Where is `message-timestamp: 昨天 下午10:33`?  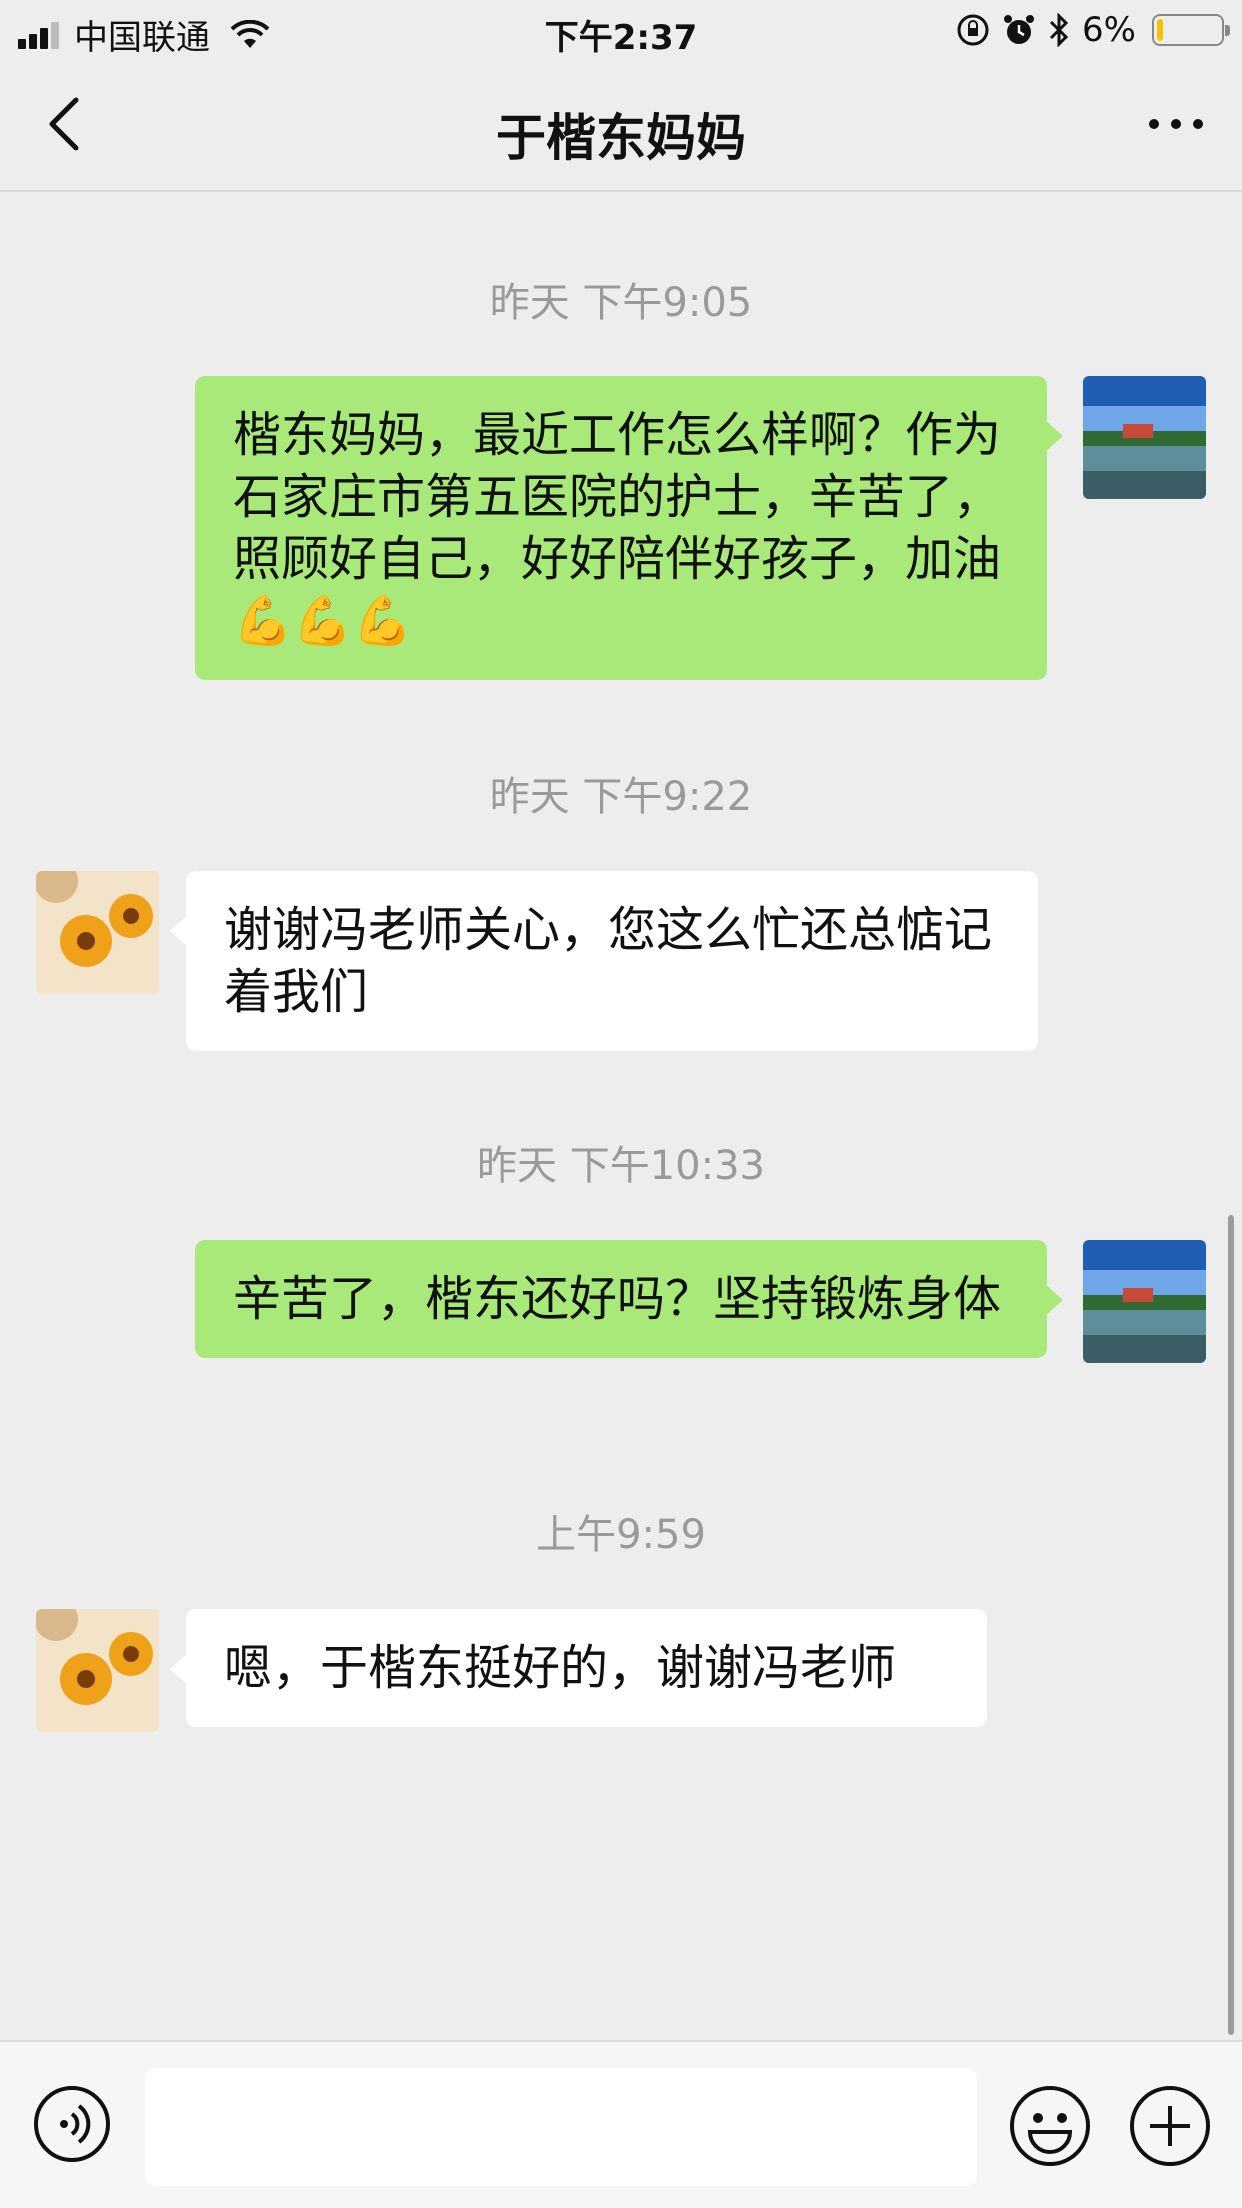
message-timestamp: 昨天 下午10:33 is located at coordinates (621, 1166).